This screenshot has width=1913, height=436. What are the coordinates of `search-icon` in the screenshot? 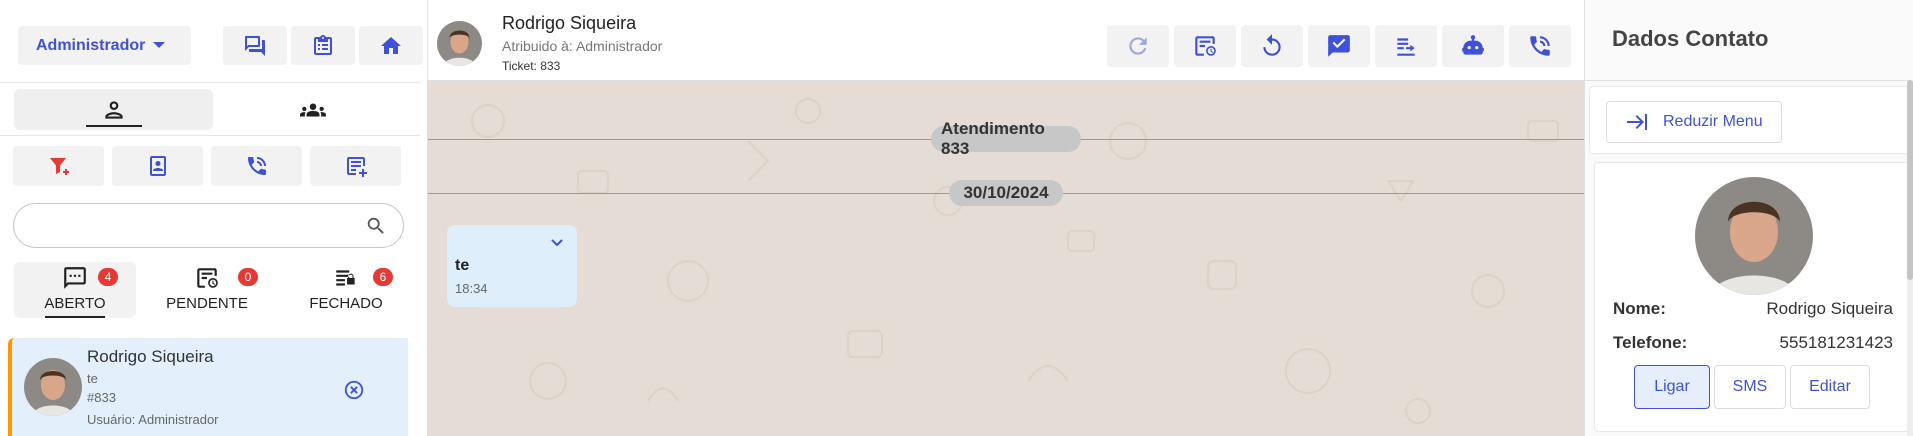 It's located at (376, 226).